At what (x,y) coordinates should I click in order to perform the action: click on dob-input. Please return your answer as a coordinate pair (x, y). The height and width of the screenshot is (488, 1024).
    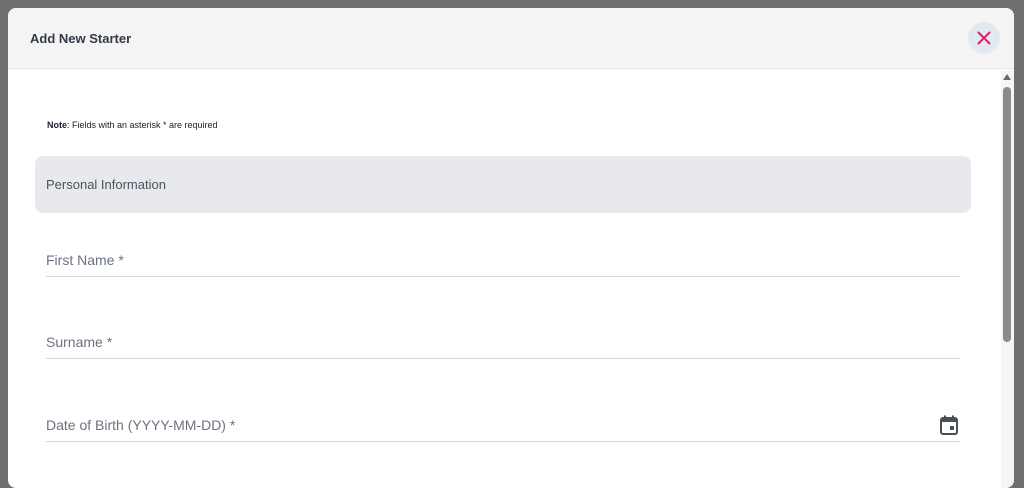
    Looking at the image, I should click on (486, 424).